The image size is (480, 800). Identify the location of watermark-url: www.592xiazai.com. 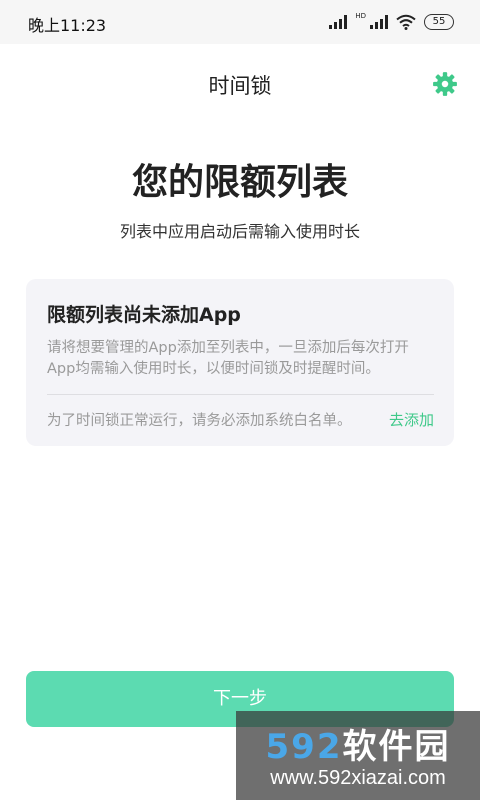
(358, 778).